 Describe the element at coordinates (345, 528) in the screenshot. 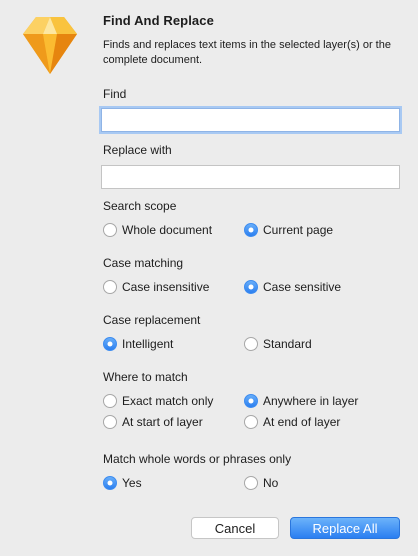

I see `replace-all-button: Replace All` at that location.